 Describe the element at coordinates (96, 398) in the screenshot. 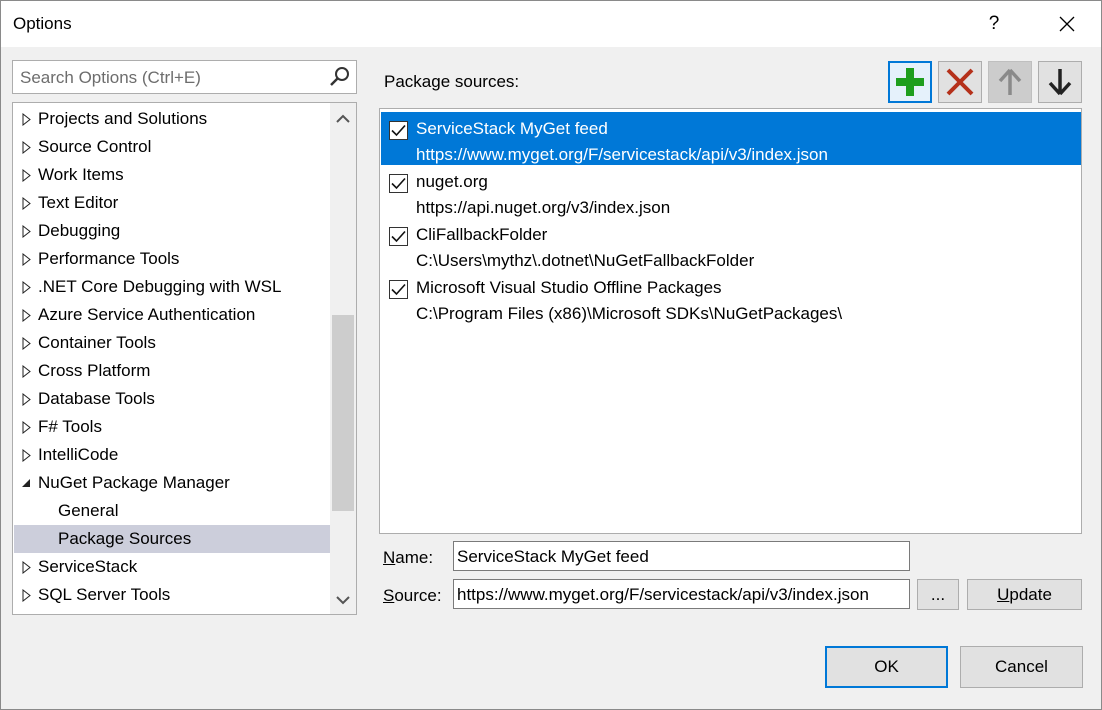

I see `tree-item-label: Database Tools` at that location.